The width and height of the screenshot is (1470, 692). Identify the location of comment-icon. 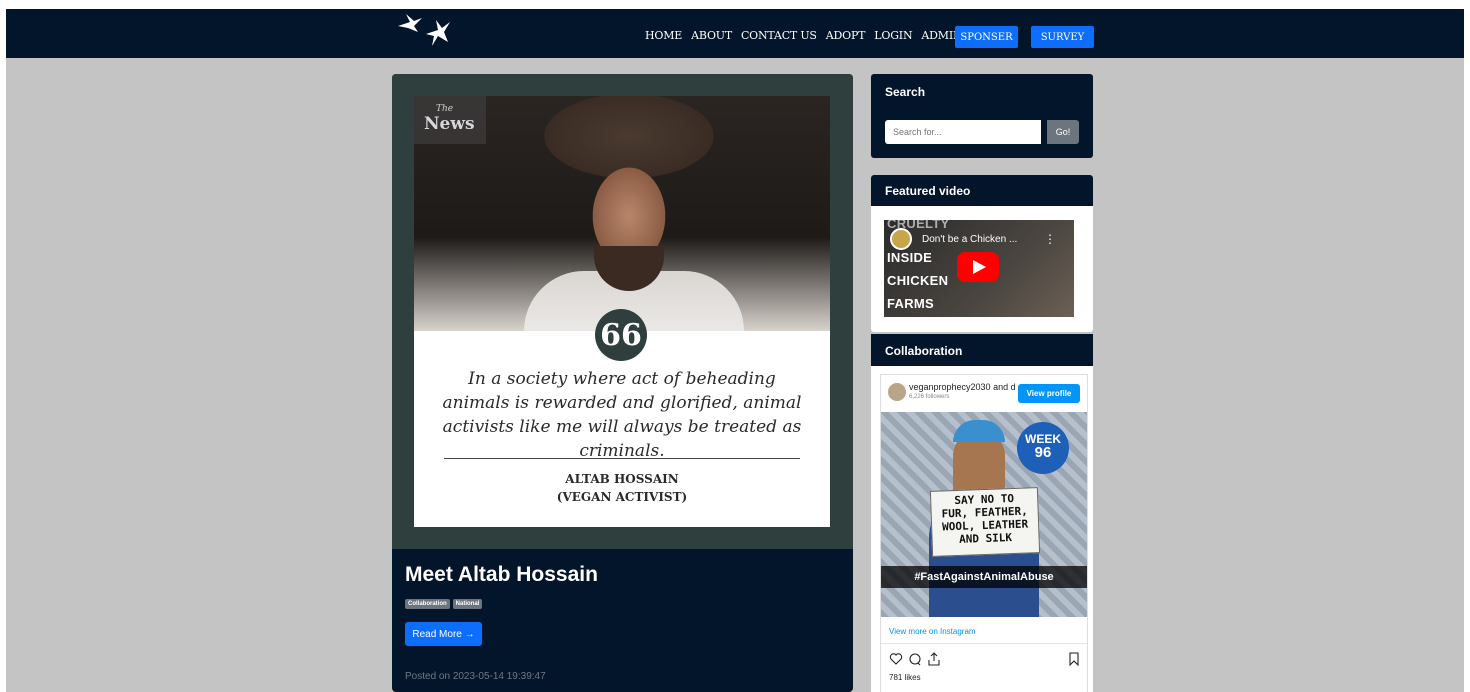
(915, 661).